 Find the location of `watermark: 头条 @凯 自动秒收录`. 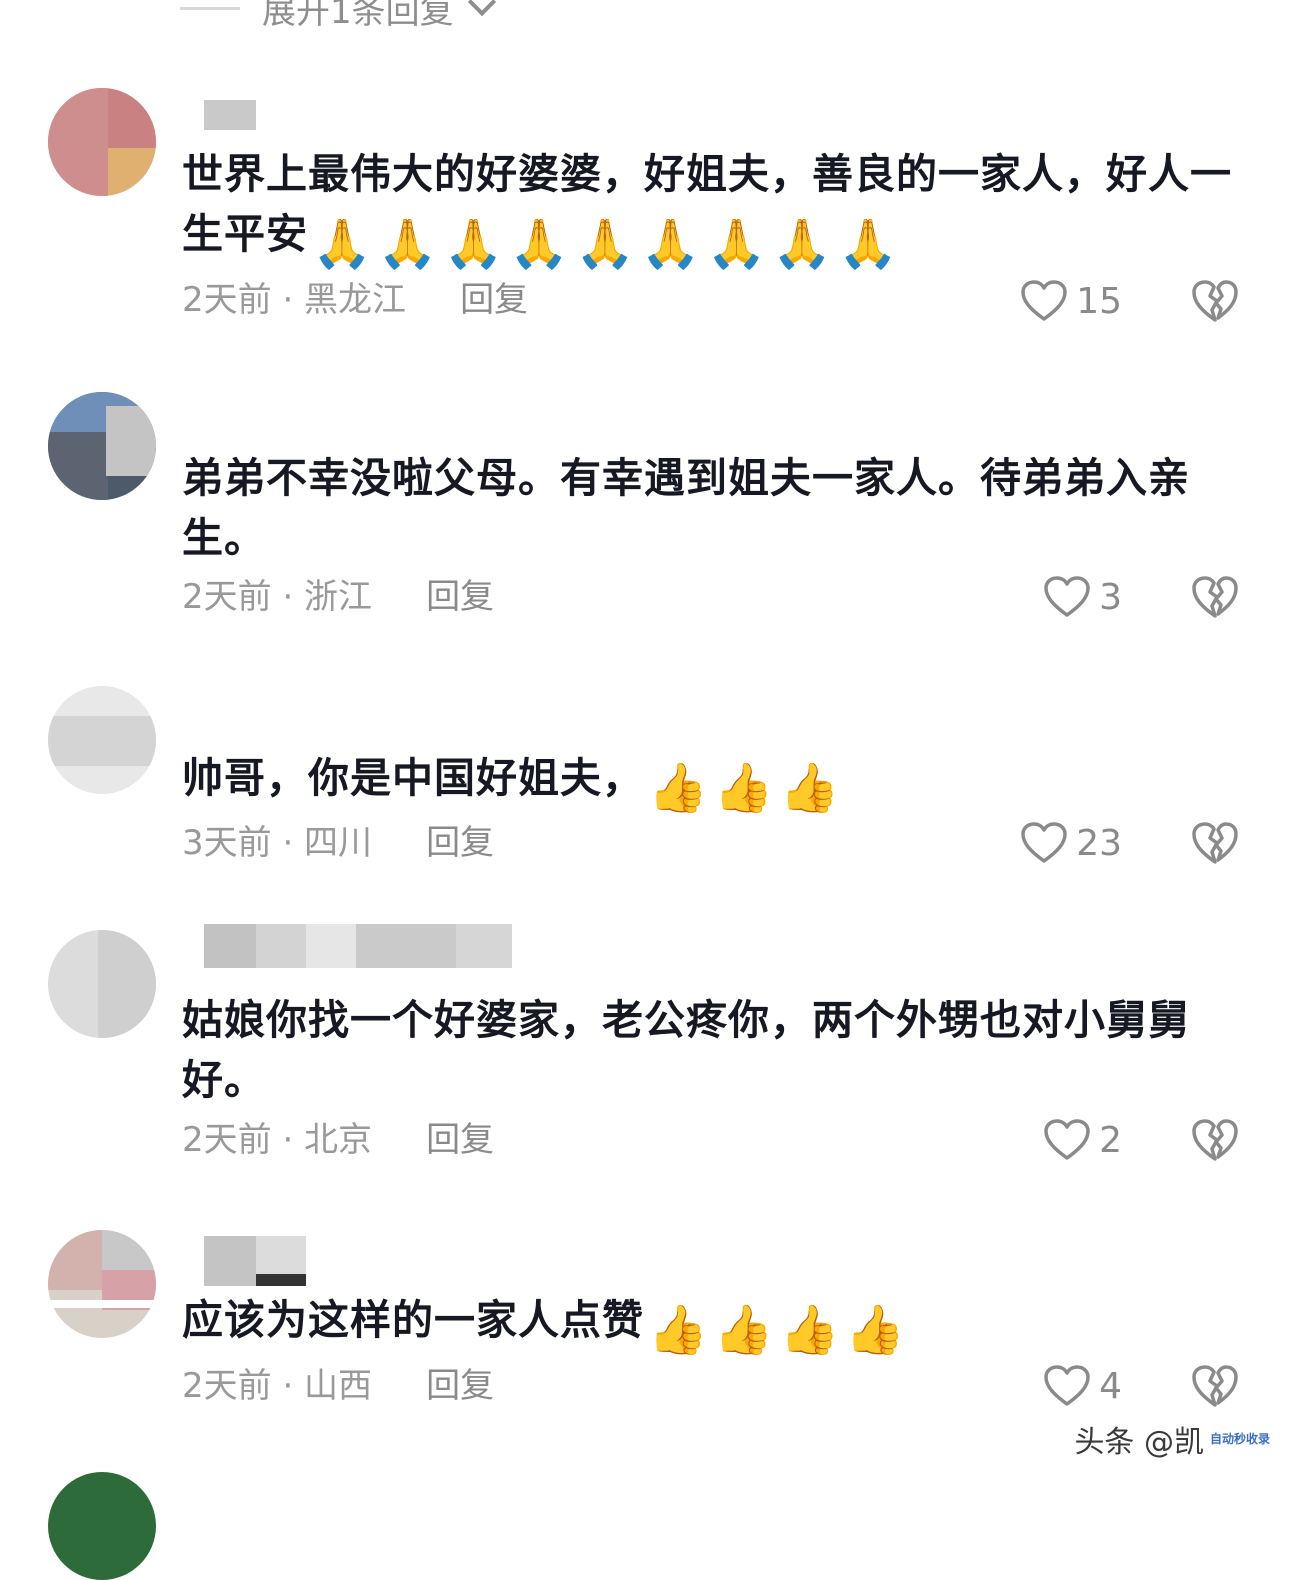

watermark: 头条 @凯 自动秒收录 is located at coordinates (1172, 1439).